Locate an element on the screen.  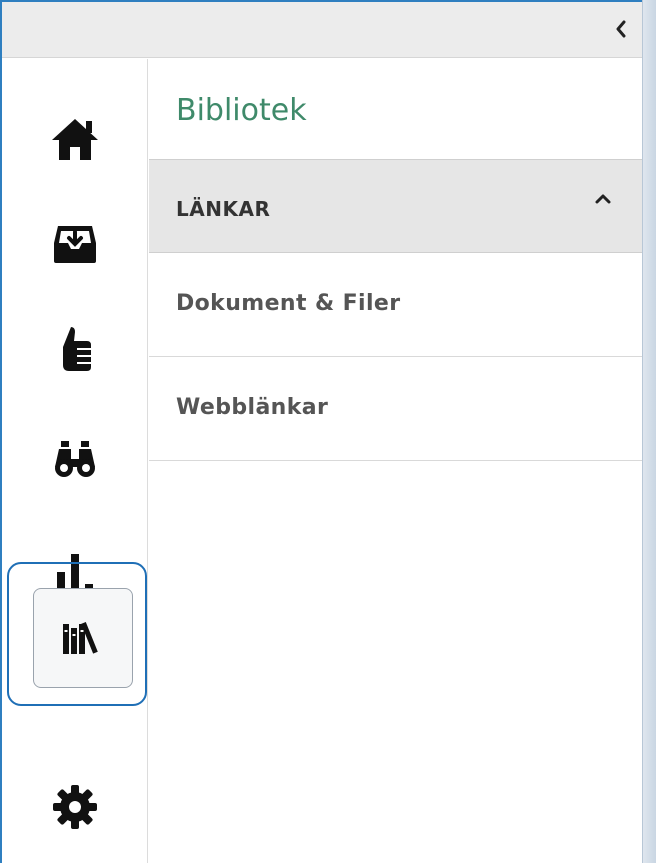
list-item-label: Dokument & Filer is located at coordinates (288, 303).